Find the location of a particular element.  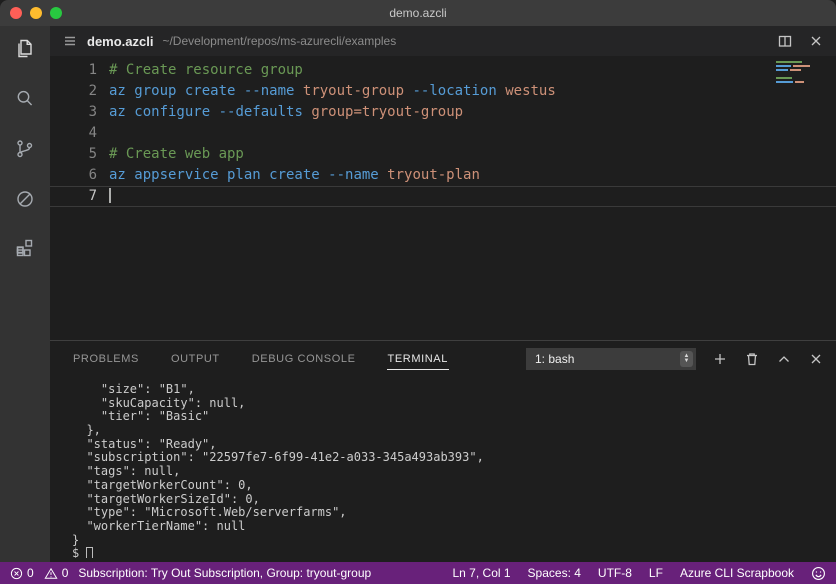

feedback-smiley-icon is located at coordinates (818, 573).